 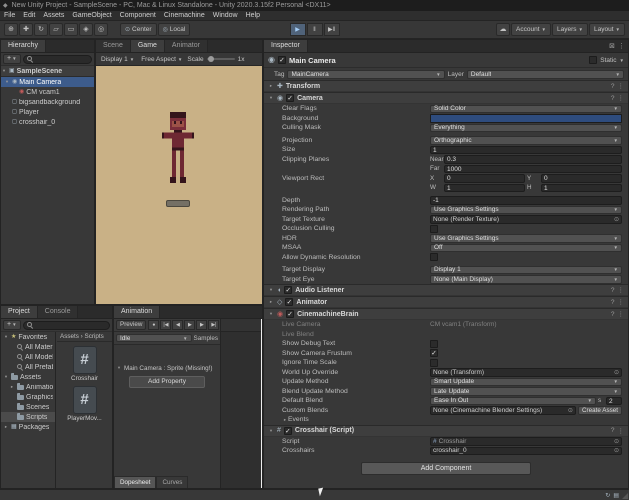 What do you see at coordinates (625, 496) in the screenshot?
I see `resize-grip` at bounding box center [625, 496].